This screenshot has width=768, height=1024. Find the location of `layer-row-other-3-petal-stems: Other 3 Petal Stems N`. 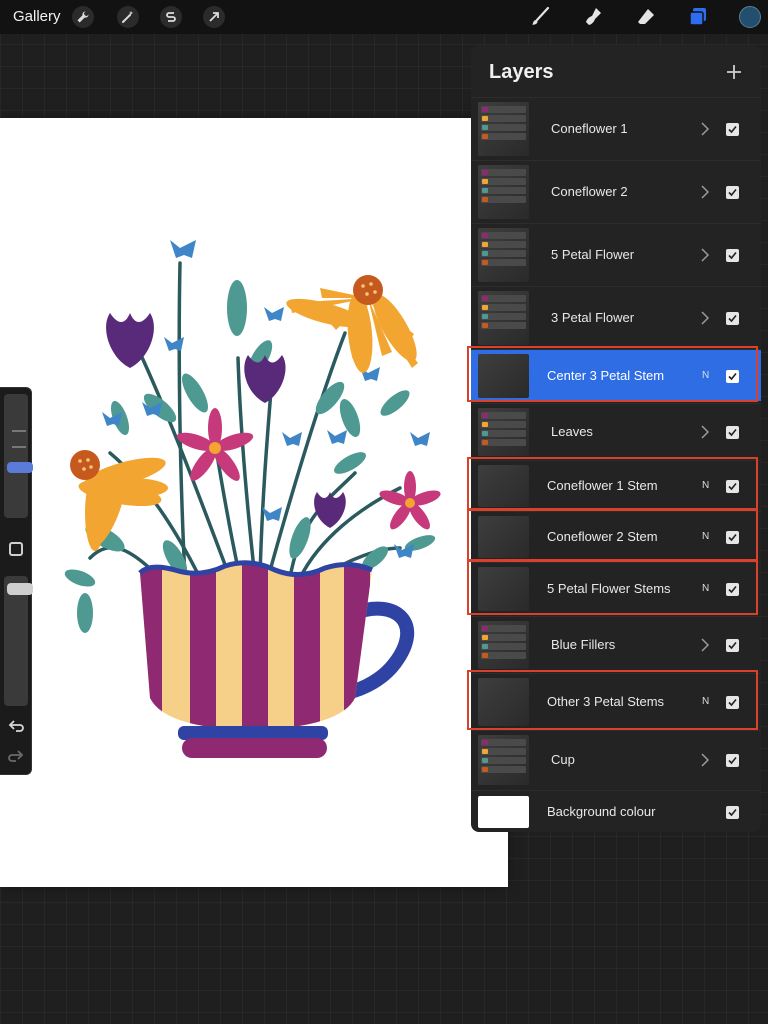

layer-row-other-3-petal-stems: Other 3 Petal Stems N is located at coordinates (616, 701).